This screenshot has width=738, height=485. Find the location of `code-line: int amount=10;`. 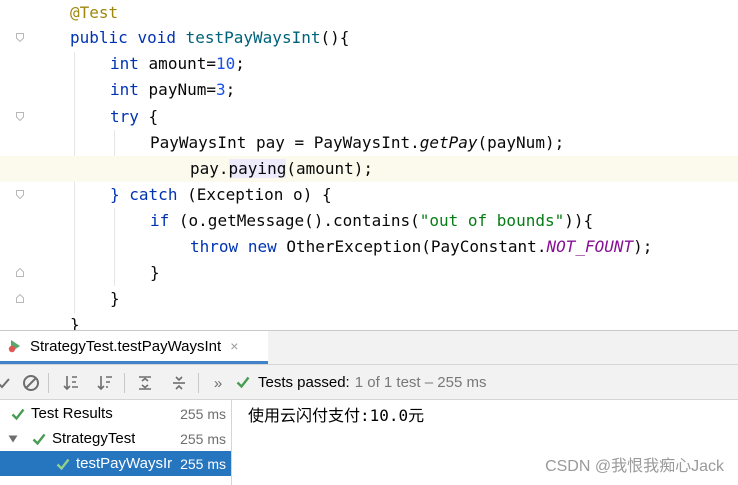

code-line: int amount=10; is located at coordinates (369, 64).